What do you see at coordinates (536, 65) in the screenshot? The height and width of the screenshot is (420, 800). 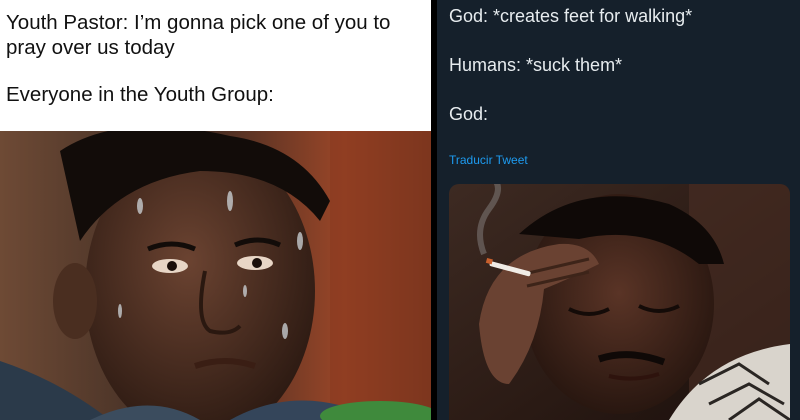 I see `tweet-line-humans: Humans: *suck them*` at bounding box center [536, 65].